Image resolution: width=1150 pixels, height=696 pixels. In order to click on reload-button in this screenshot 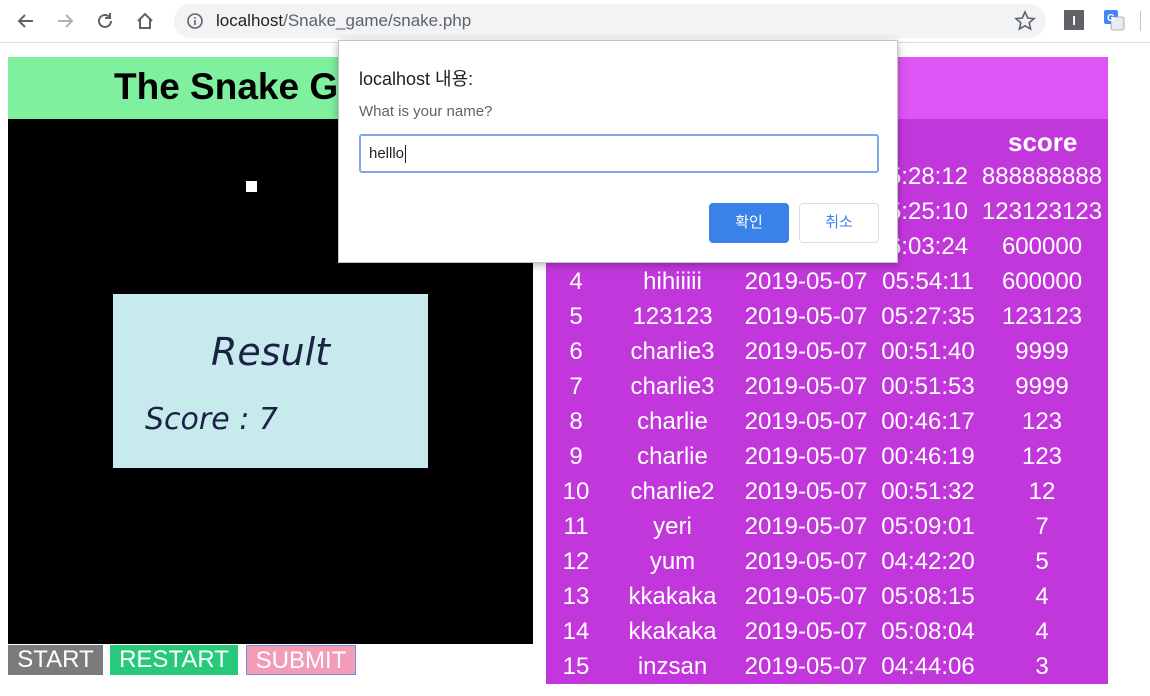, I will do `click(105, 21)`.